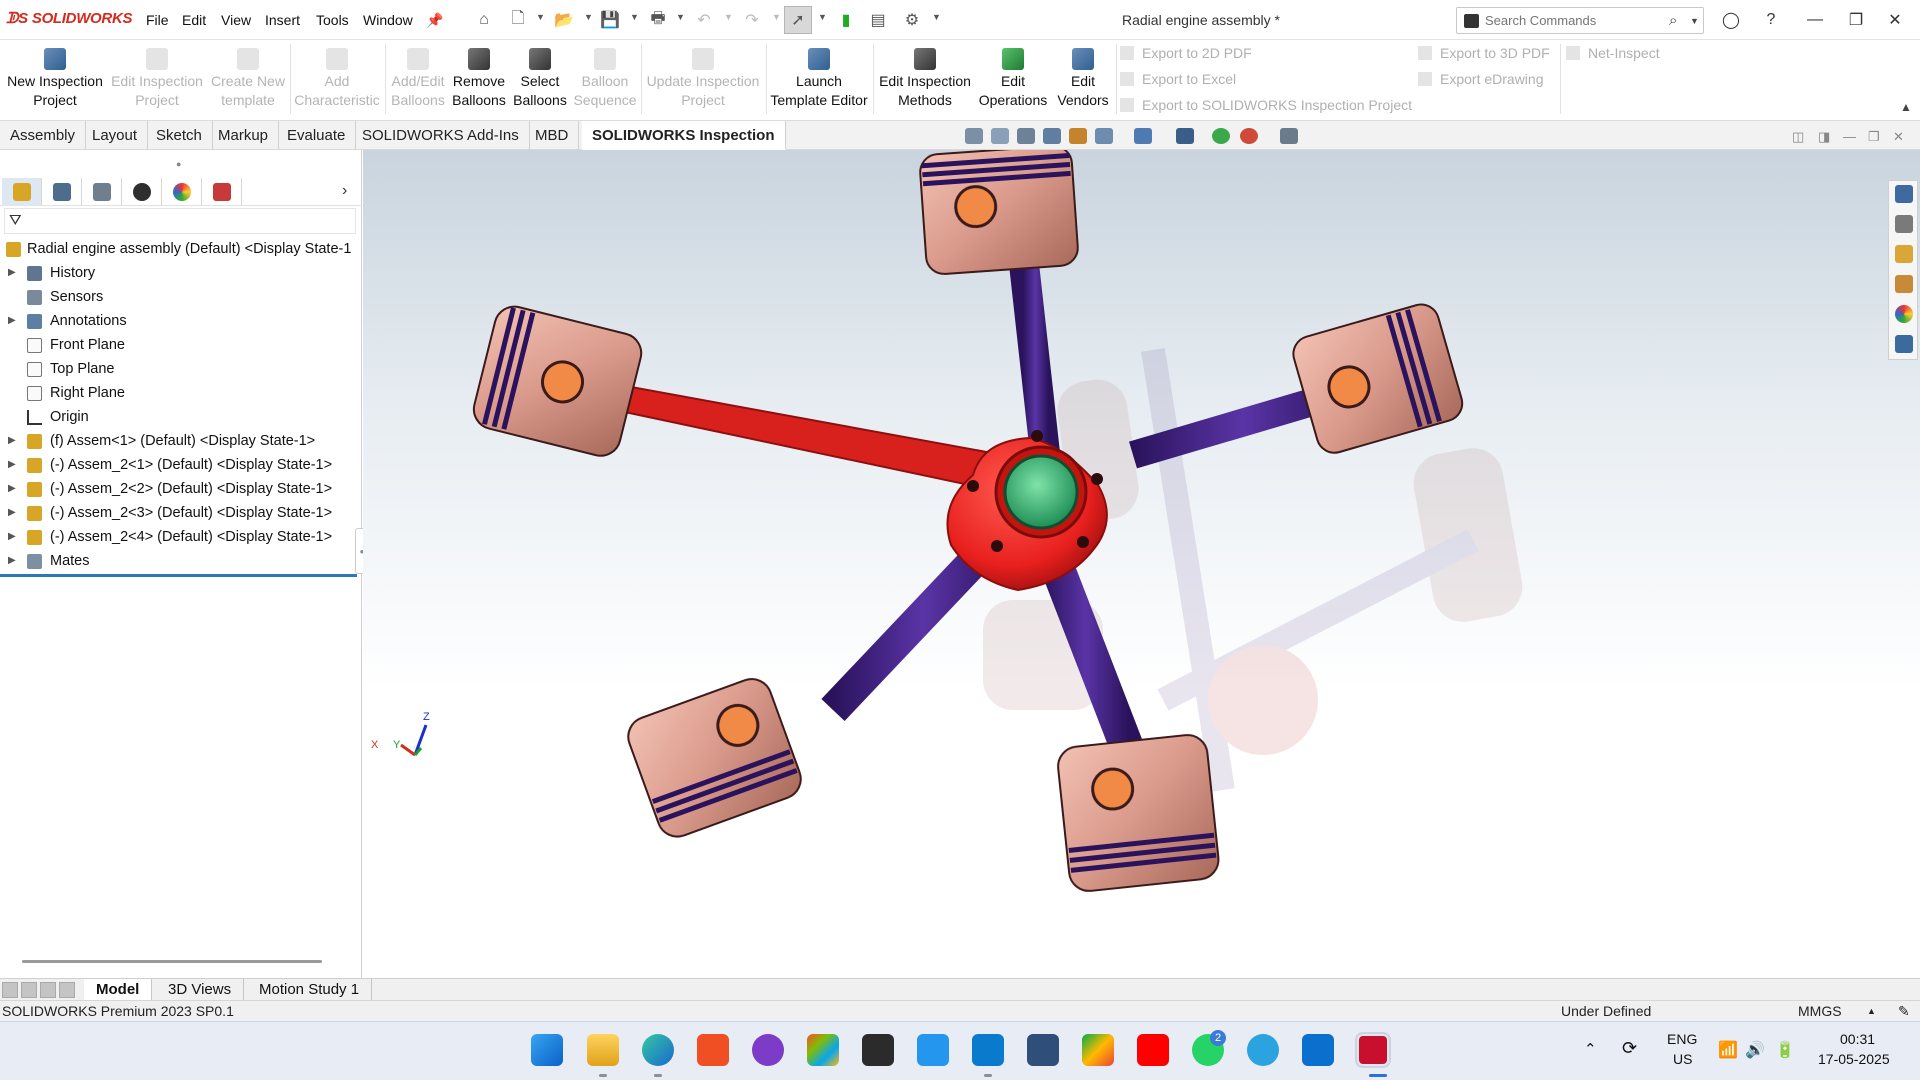 The height and width of the screenshot is (1080, 1920). Describe the element at coordinates (337, 77) in the screenshot. I see `add-characteristic-button: Add Characteristic` at that location.